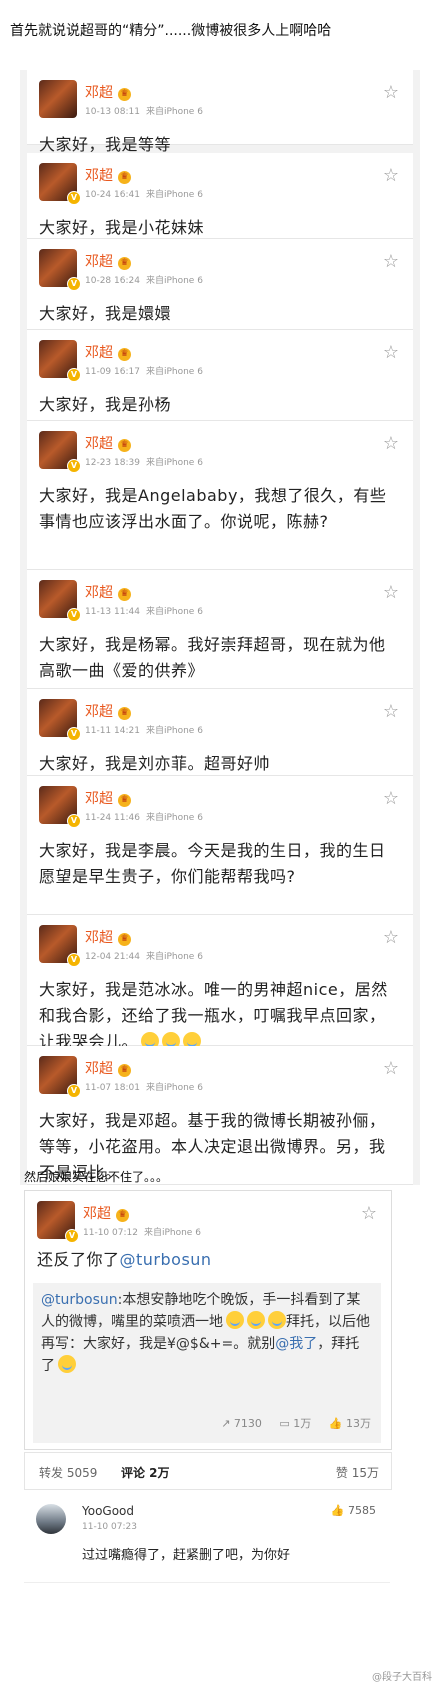 The height and width of the screenshot is (1689, 440). What do you see at coordinates (144, 463) in the screenshot?
I see `post-meta: 12-23 18:39 来自iPhone 6` at bounding box center [144, 463].